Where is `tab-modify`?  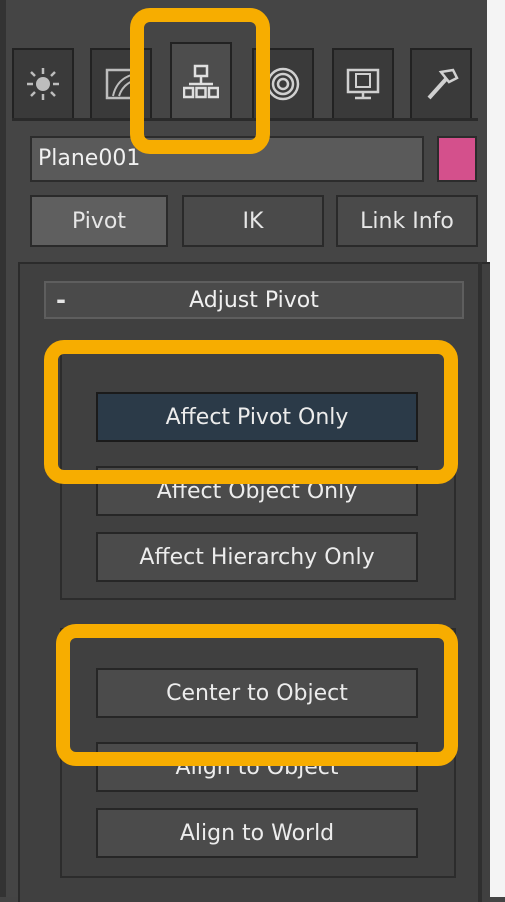
tab-modify is located at coordinates (121, 83).